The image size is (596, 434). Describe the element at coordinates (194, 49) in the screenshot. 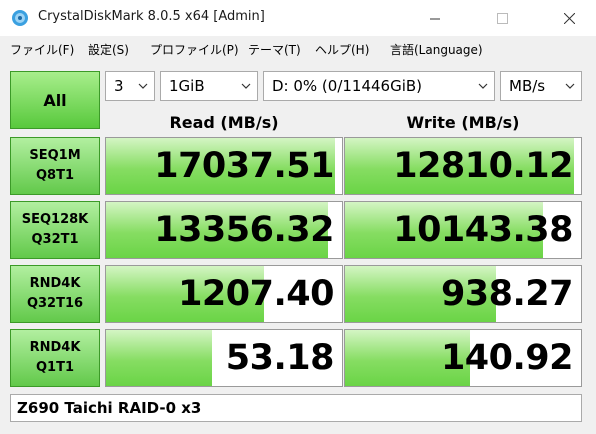

I see `menu-profile: プロファイル(P)` at that location.